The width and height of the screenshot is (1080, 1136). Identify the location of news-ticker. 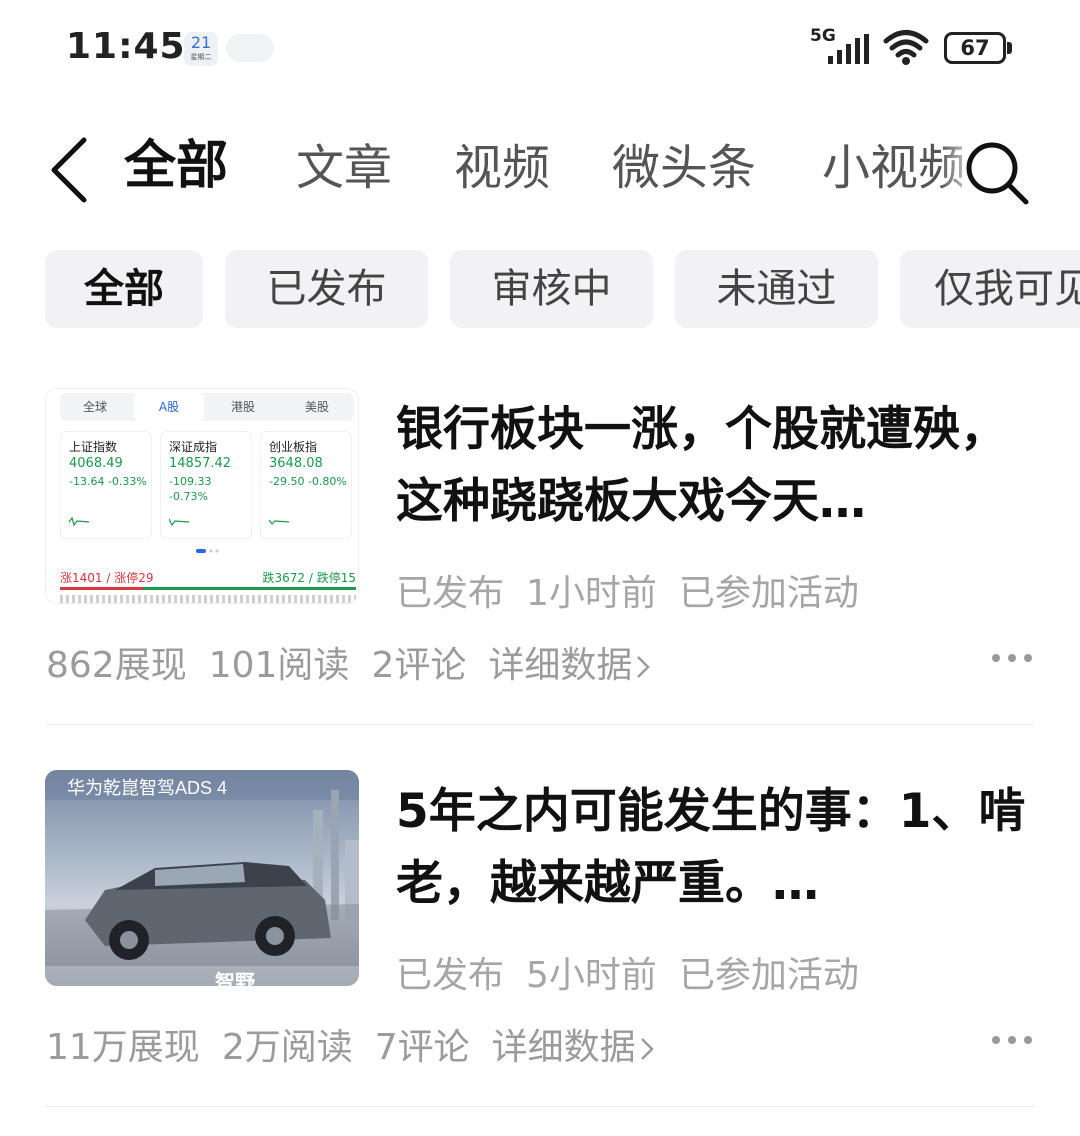
(208, 599).